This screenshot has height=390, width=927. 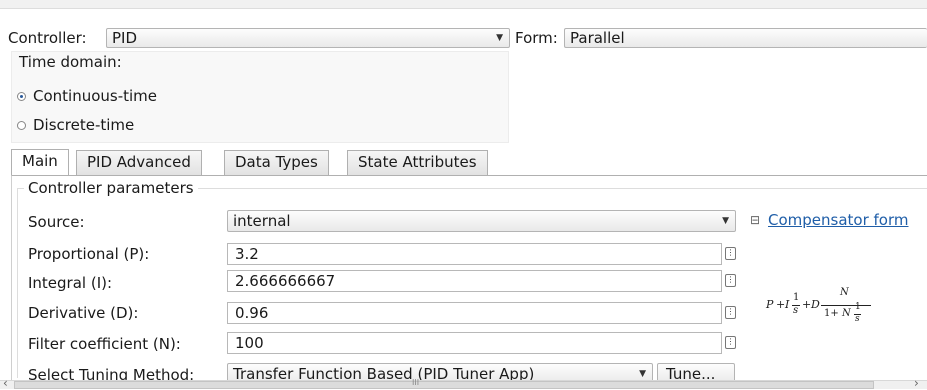 I want to click on form-value: Parallel, so click(x=597, y=38).